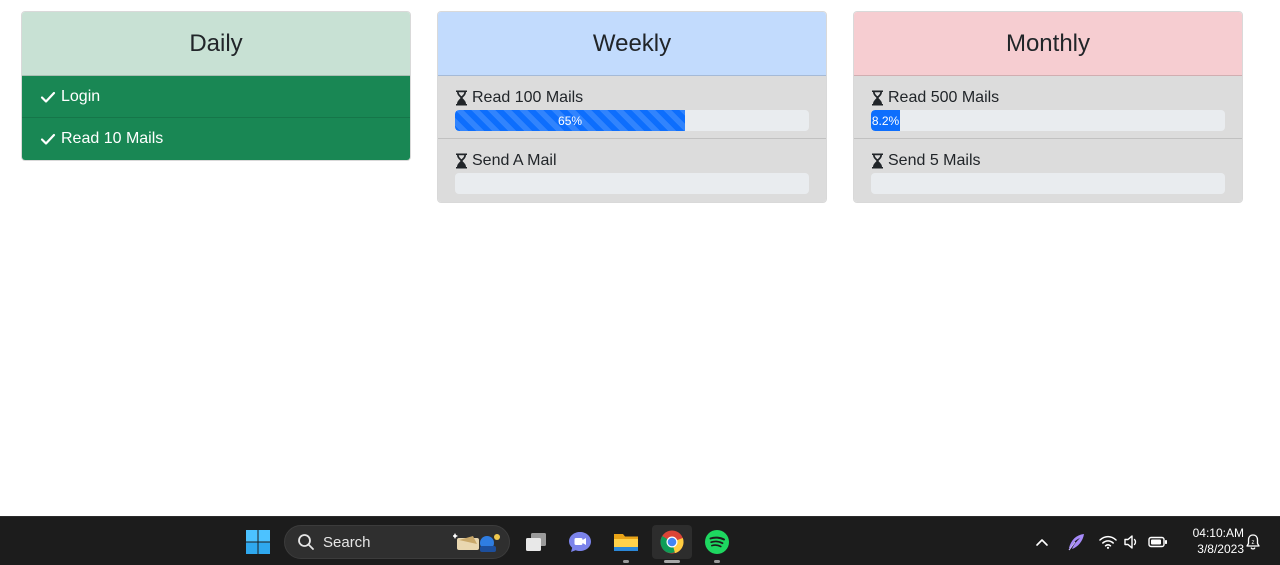  I want to click on feather-app-icon, so click(1076, 542).